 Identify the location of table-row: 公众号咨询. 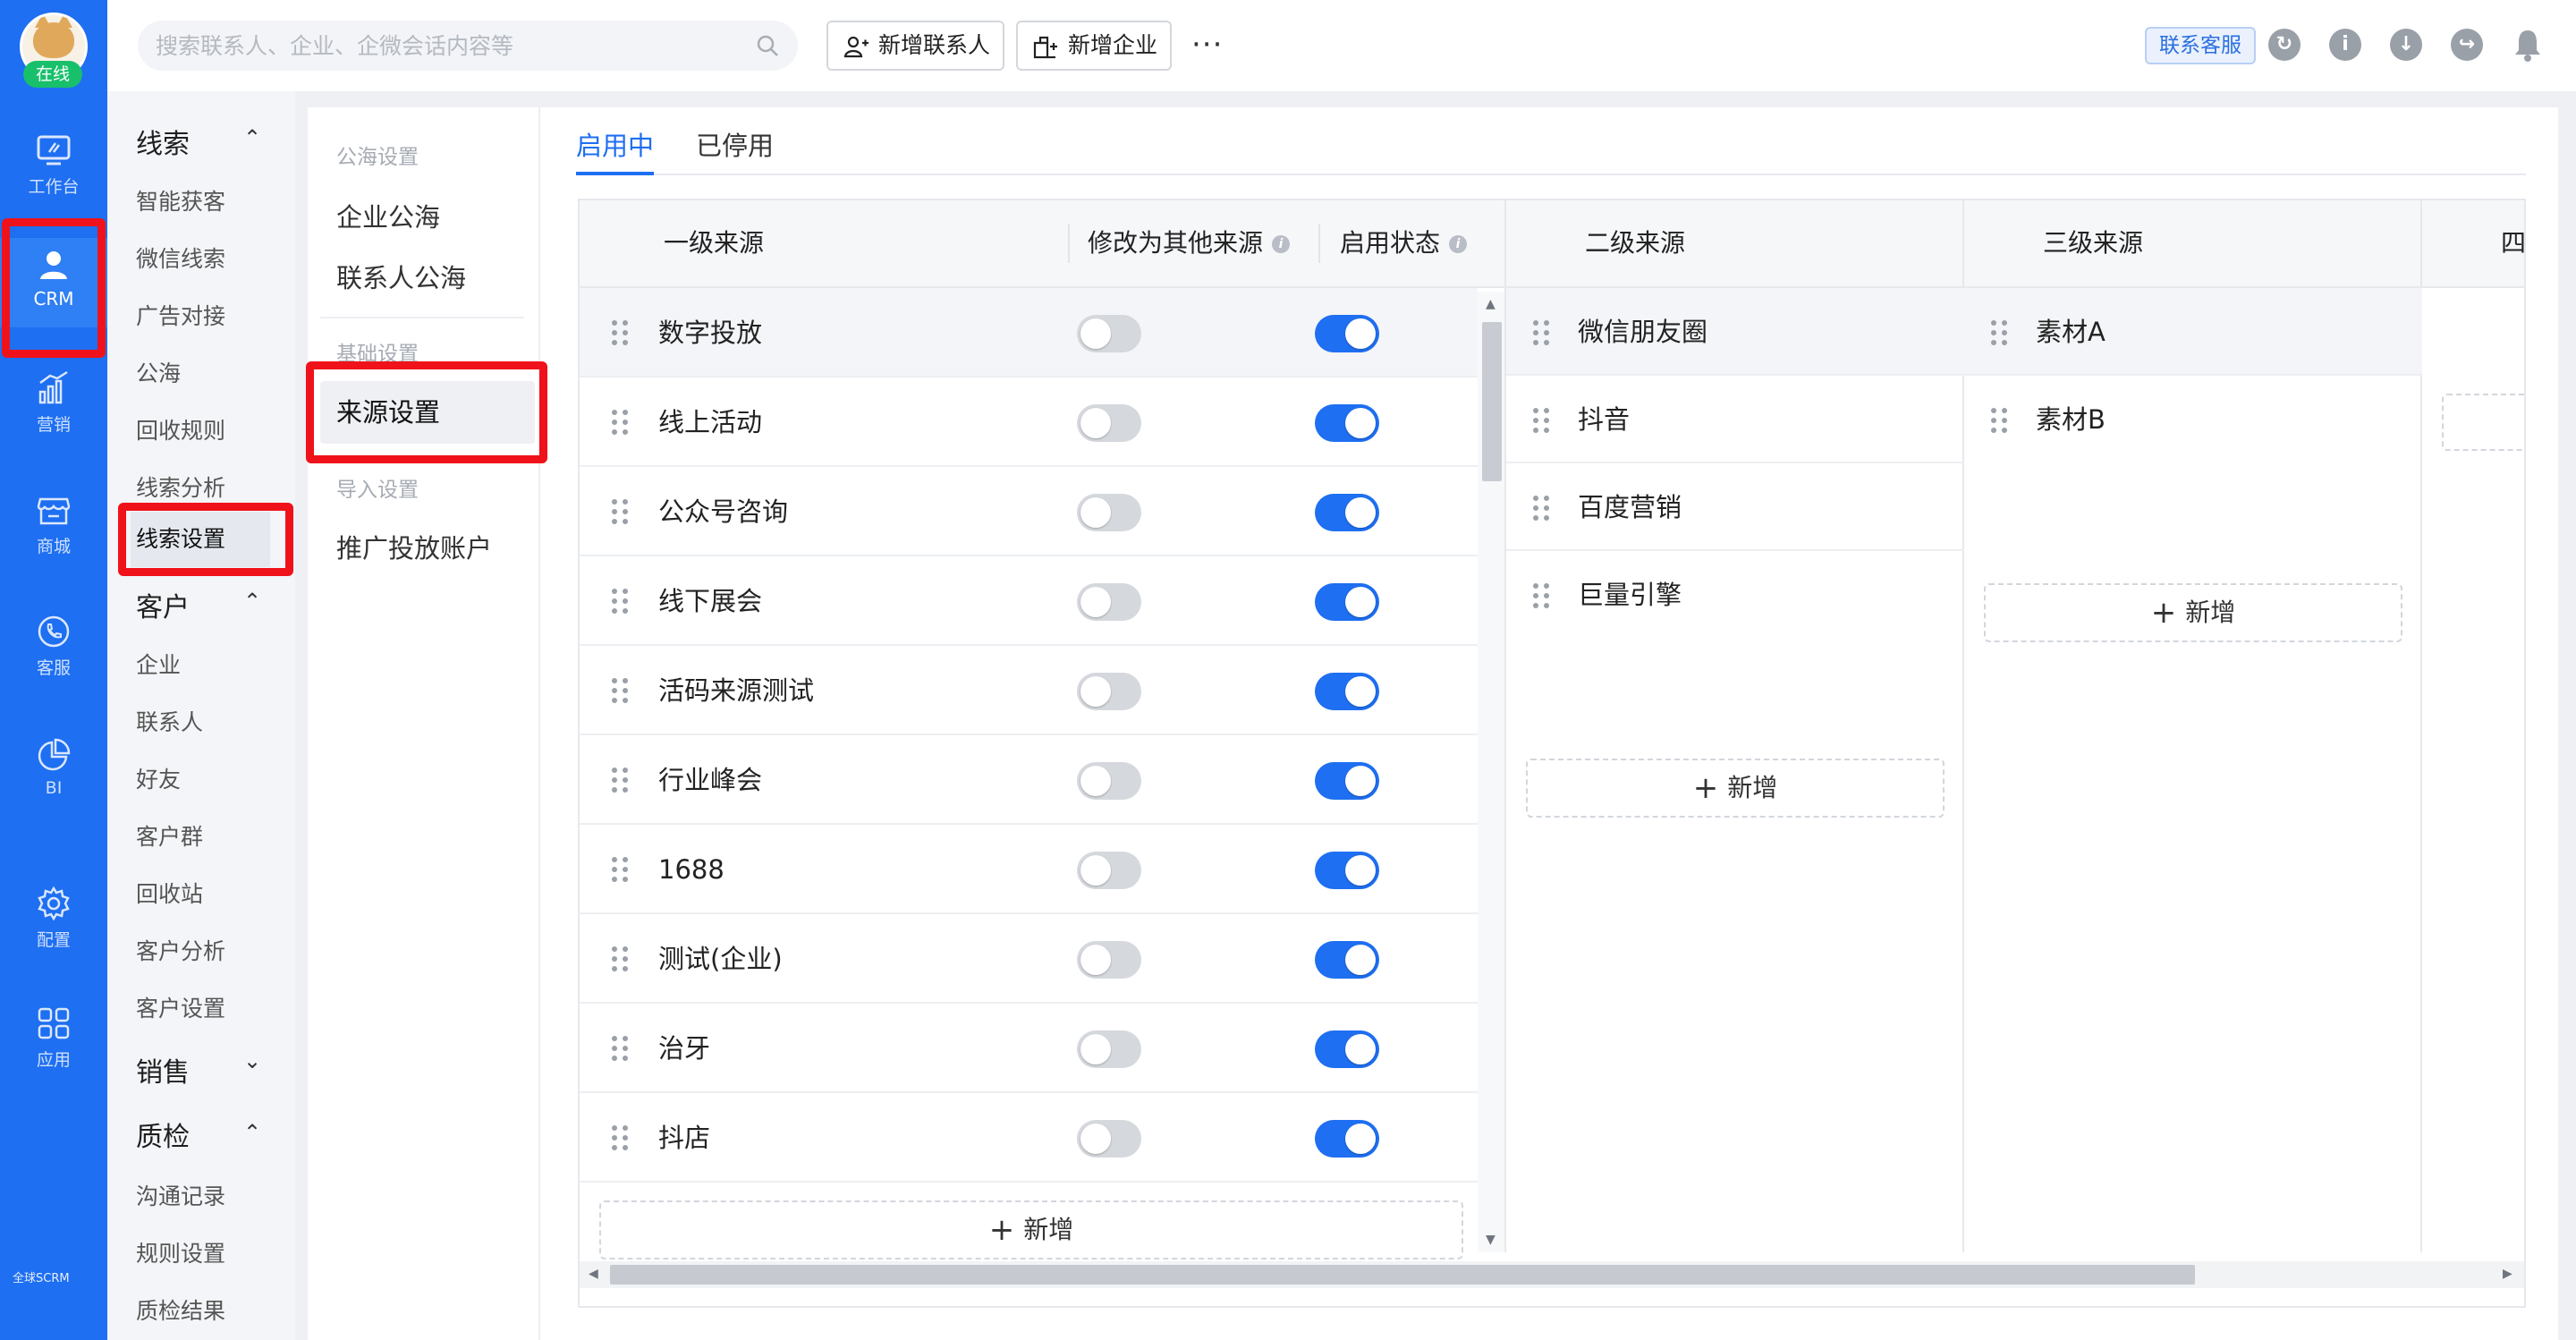
(1029, 511).